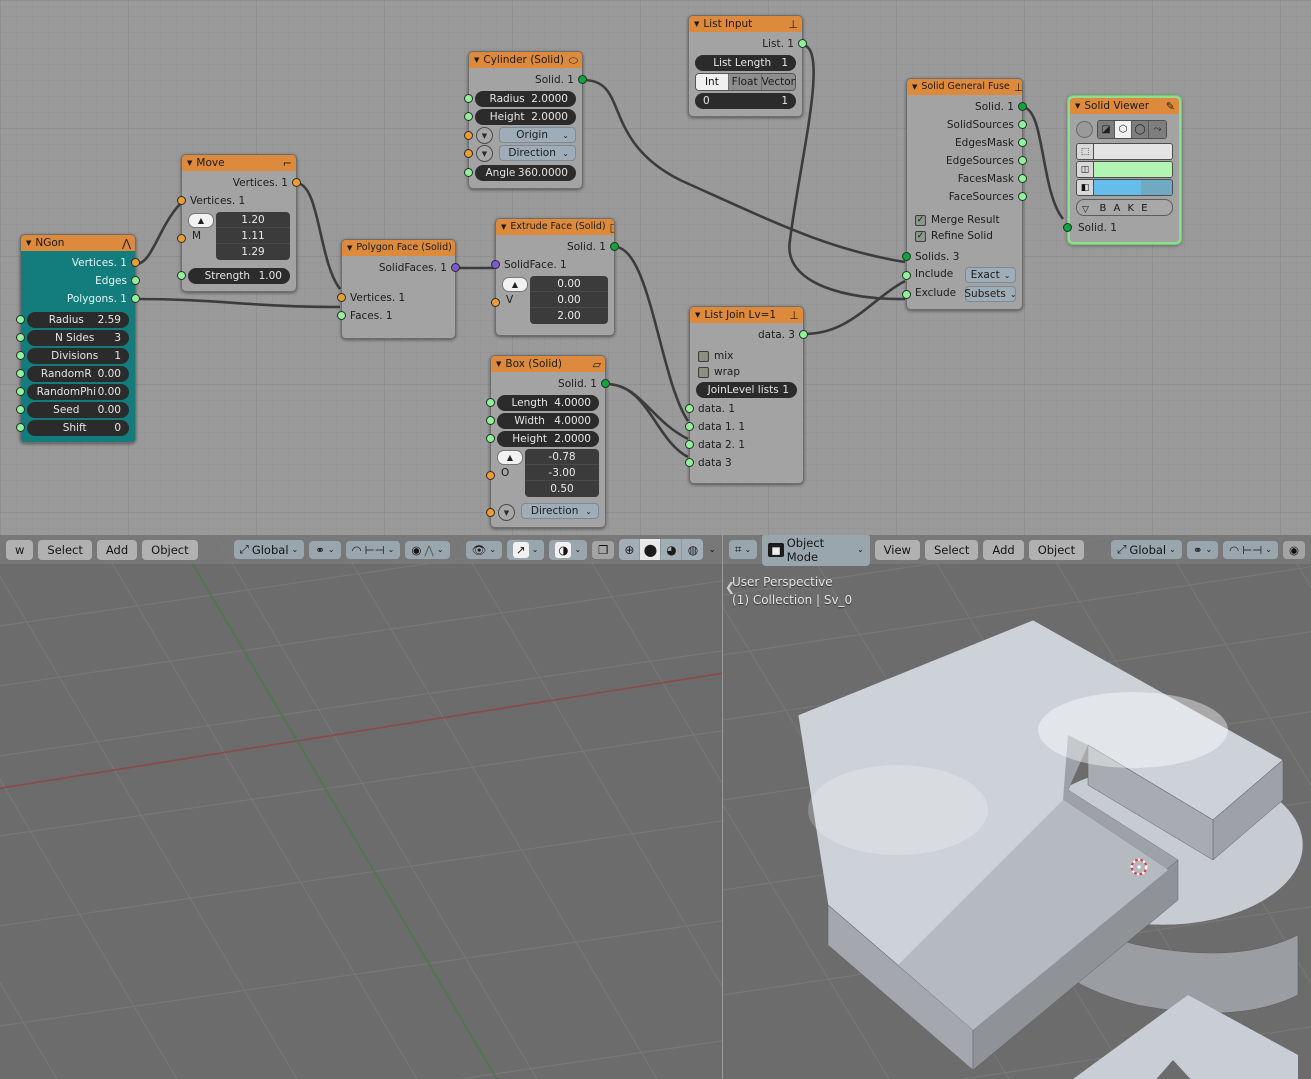 The image size is (1311, 1079). I want to click on socket-in-include, so click(906, 275).